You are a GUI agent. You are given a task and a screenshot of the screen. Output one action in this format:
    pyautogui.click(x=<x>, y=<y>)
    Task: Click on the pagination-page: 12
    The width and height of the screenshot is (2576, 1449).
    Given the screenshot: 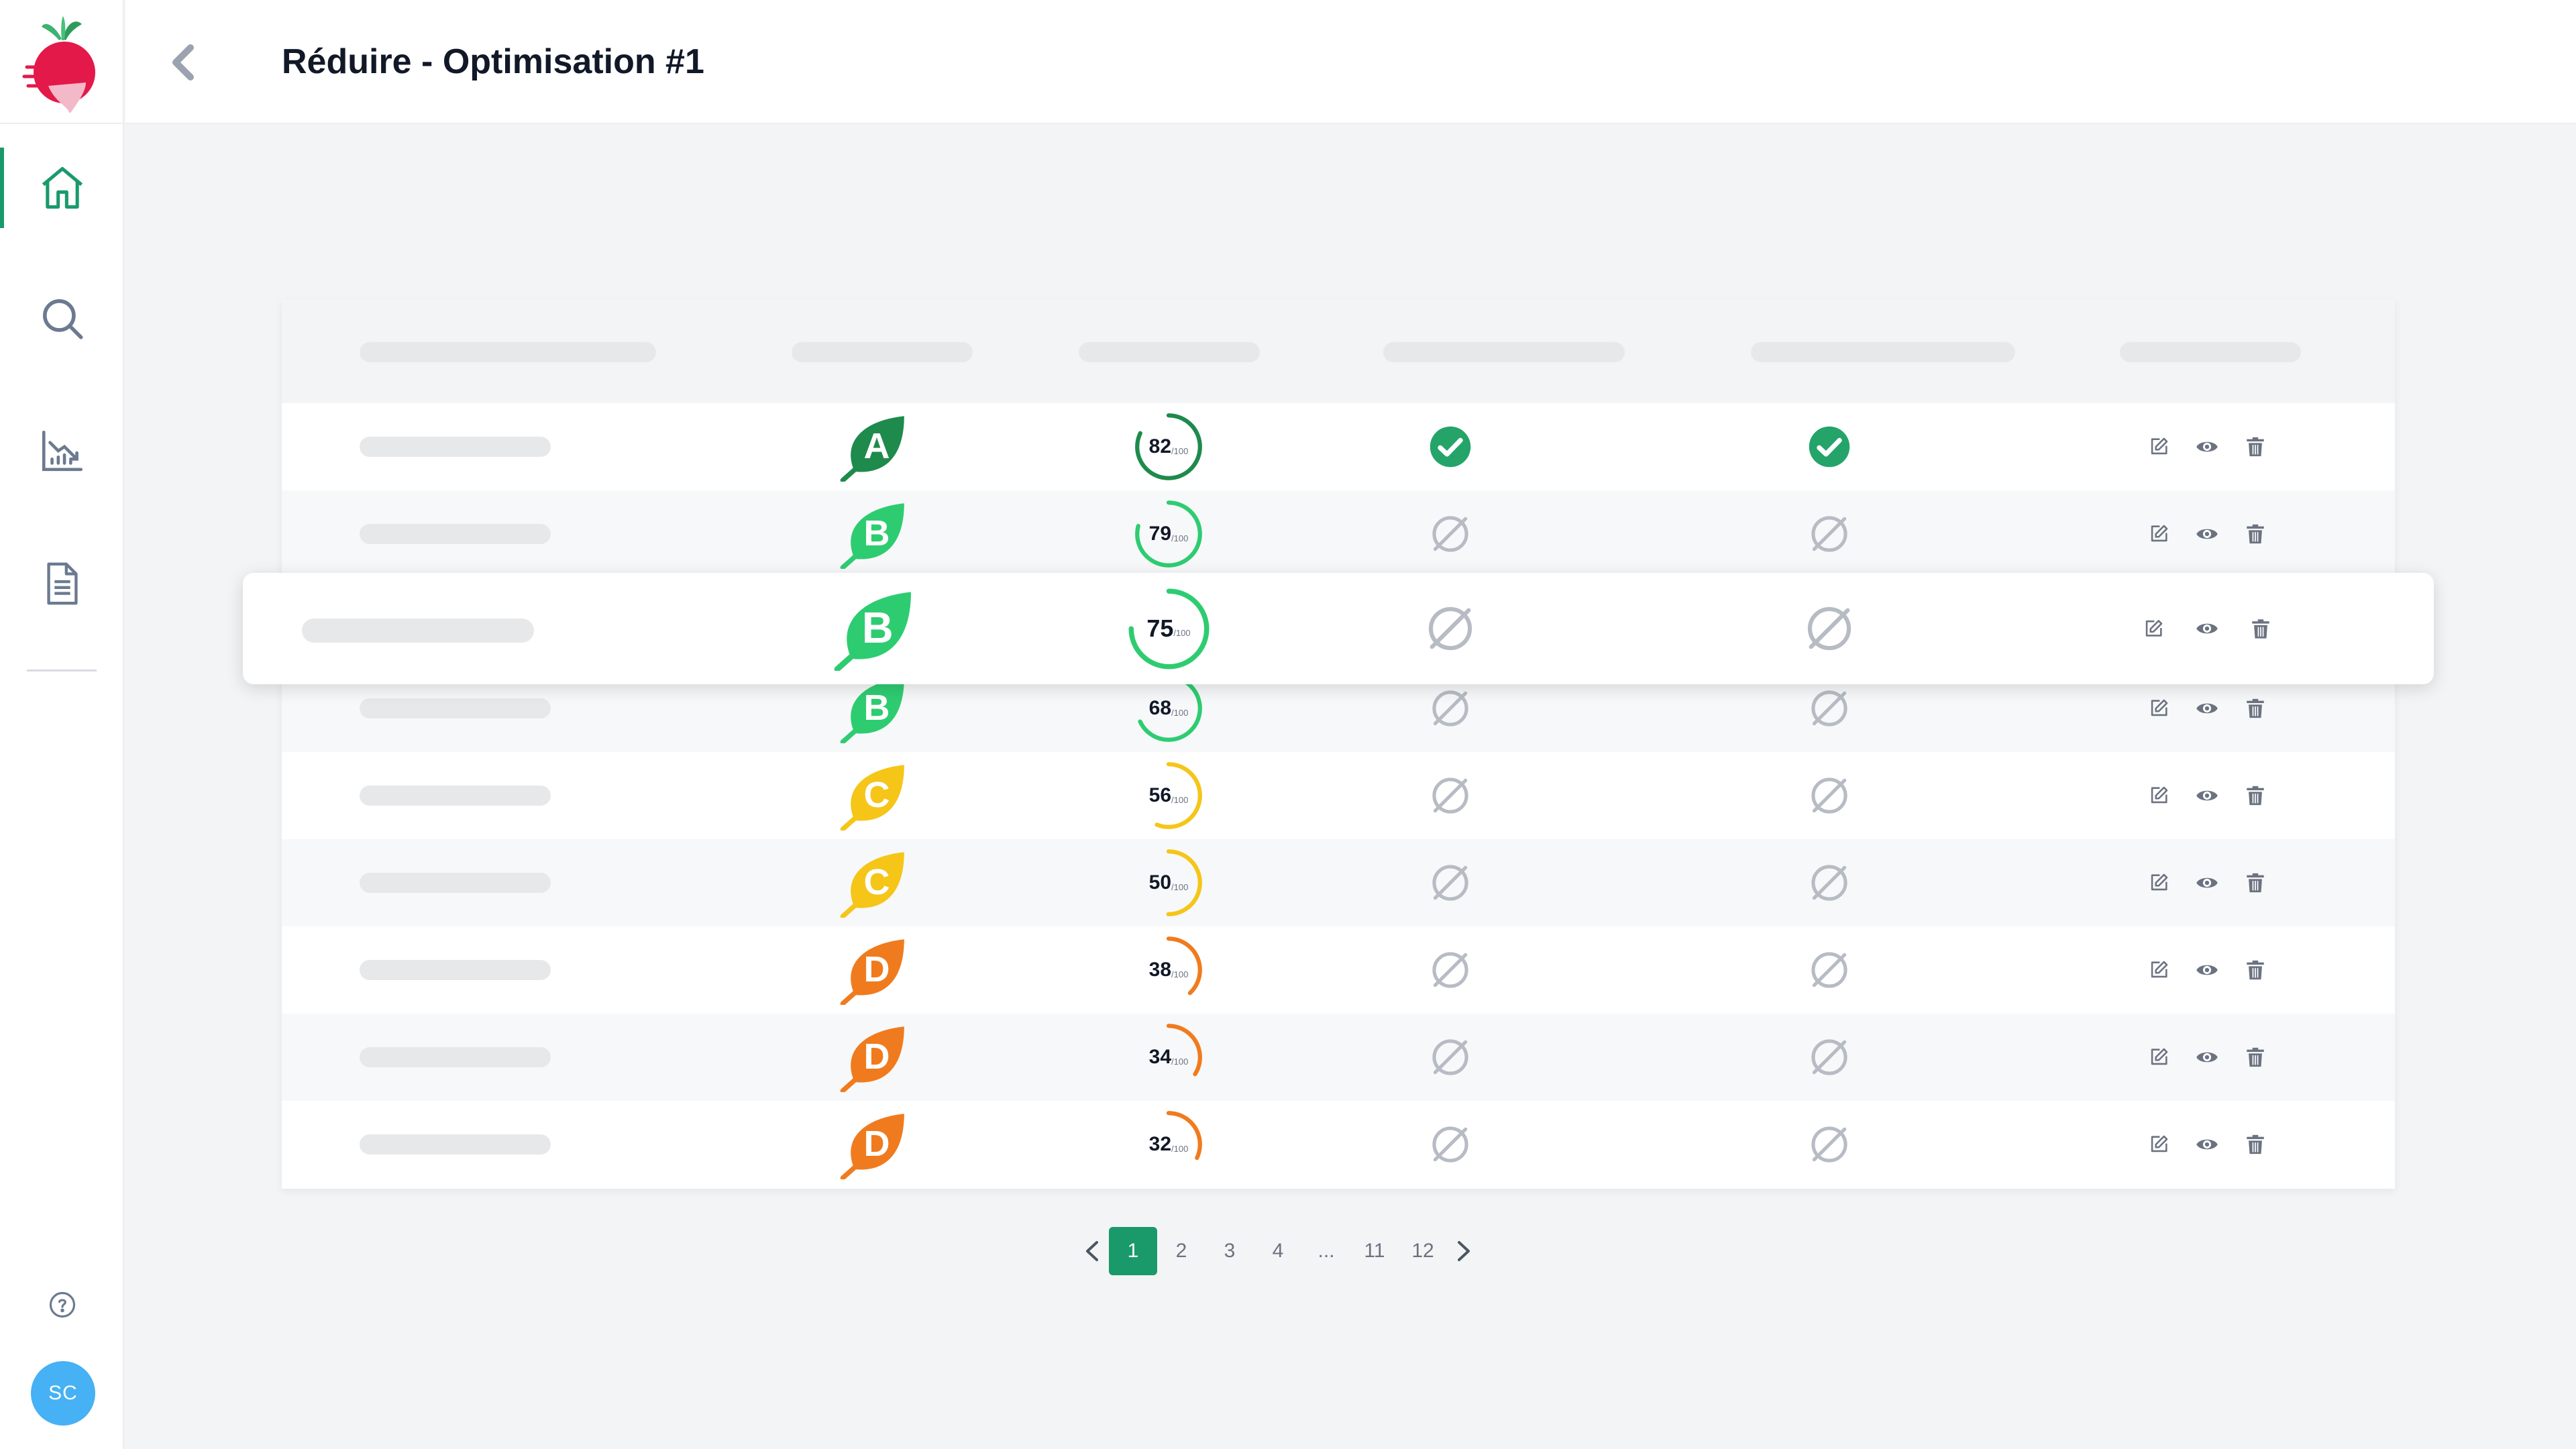 What is the action you would take?
    pyautogui.click(x=1423, y=1251)
    